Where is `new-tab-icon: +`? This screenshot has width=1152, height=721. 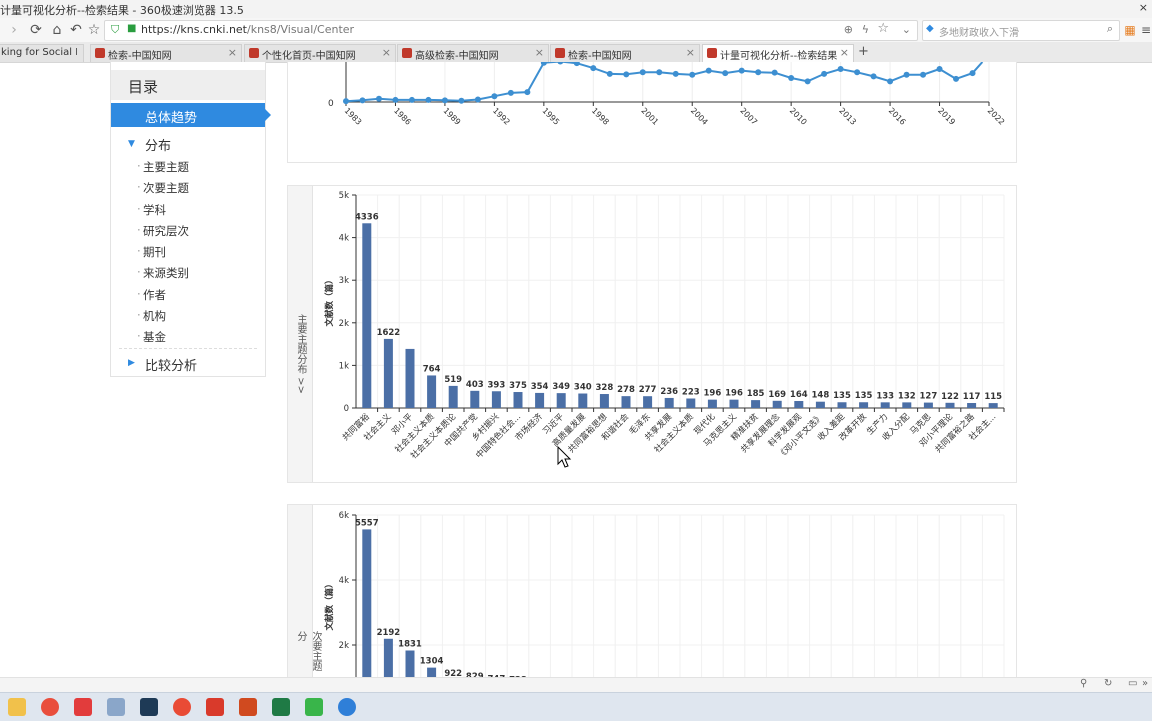
new-tab-icon: + is located at coordinates (863, 51).